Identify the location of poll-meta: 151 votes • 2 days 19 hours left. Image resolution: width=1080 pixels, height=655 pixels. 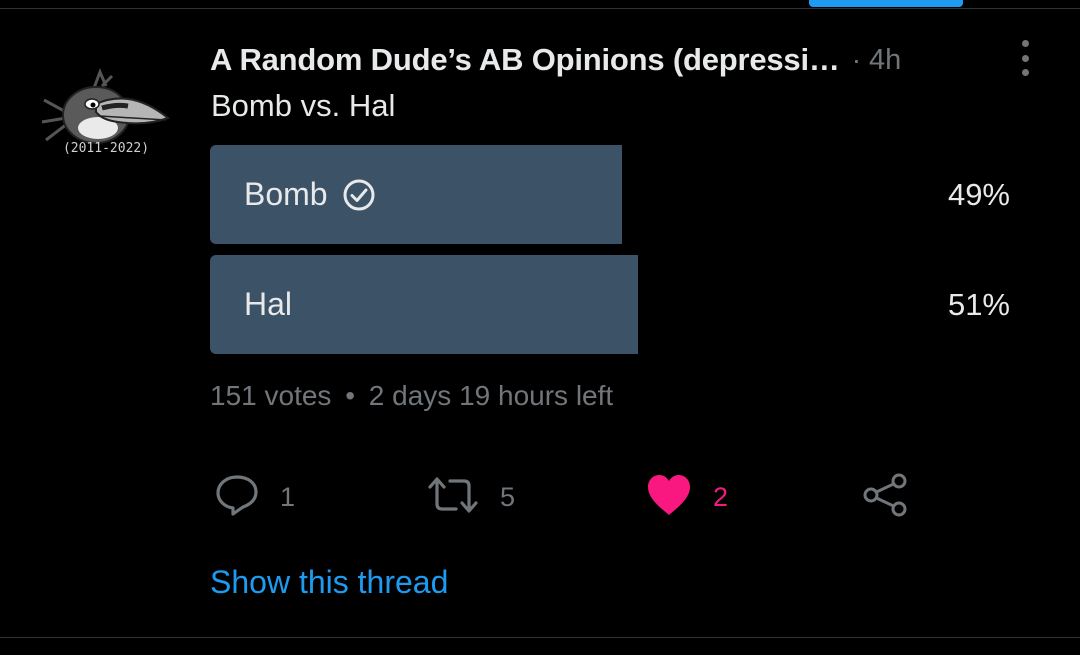
(411, 396).